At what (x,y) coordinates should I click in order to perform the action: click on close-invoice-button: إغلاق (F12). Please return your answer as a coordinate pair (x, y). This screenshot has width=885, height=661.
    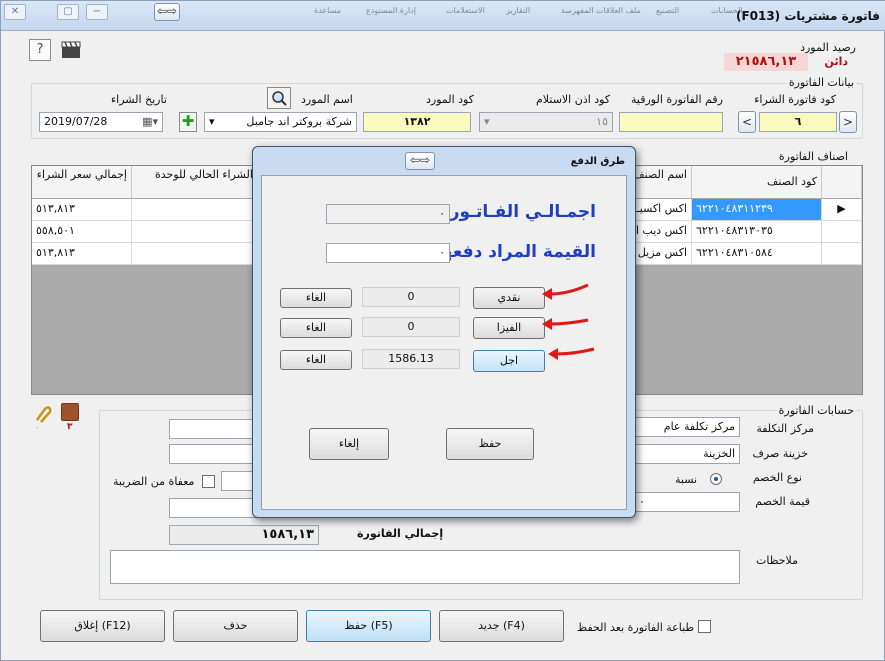
    Looking at the image, I should click on (102, 626).